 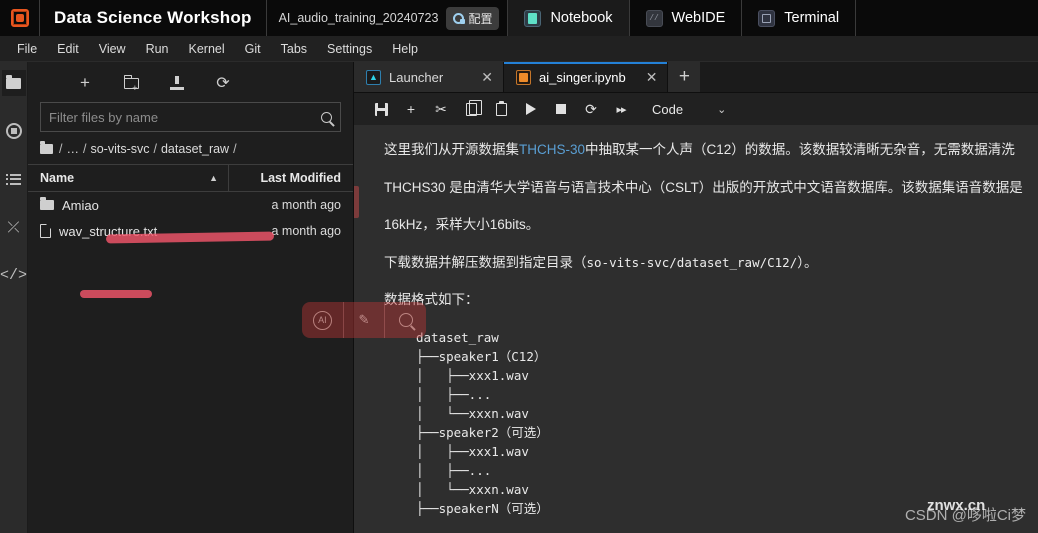 I want to click on interrupt-kernel-button, so click(x=561, y=109).